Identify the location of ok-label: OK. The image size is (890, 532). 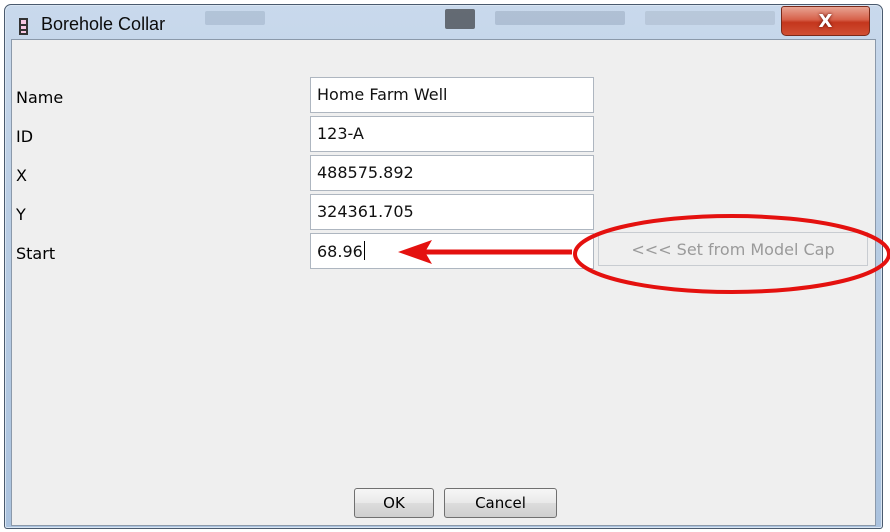
(394, 503).